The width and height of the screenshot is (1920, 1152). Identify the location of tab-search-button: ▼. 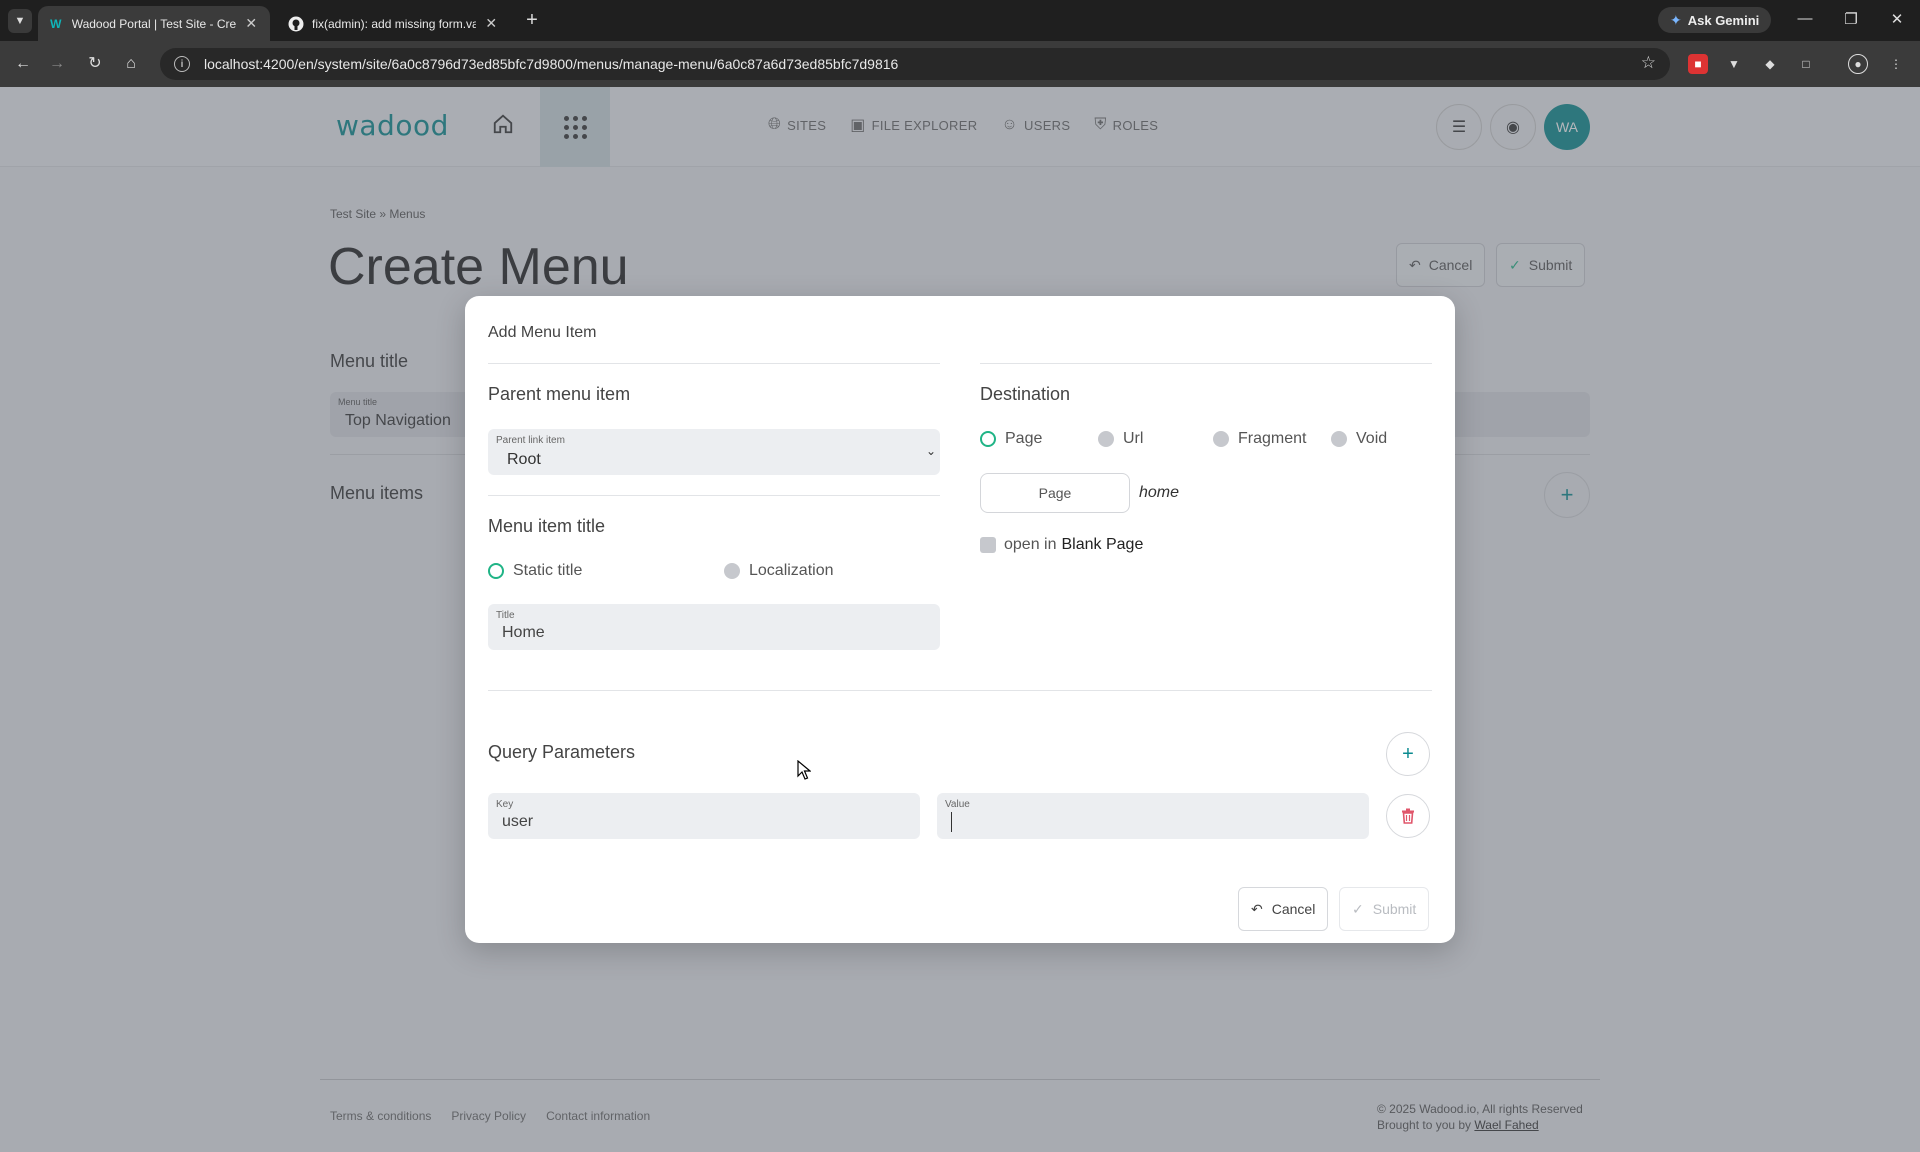
(20, 21).